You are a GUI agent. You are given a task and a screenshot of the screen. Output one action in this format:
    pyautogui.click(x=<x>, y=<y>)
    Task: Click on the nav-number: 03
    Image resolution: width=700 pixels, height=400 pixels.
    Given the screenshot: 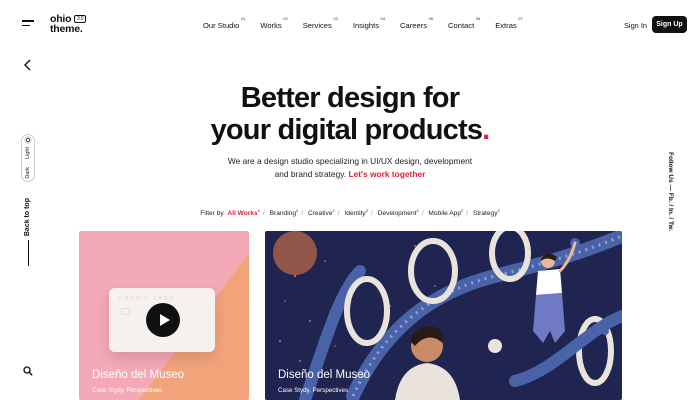 What is the action you would take?
    pyautogui.click(x=335, y=18)
    